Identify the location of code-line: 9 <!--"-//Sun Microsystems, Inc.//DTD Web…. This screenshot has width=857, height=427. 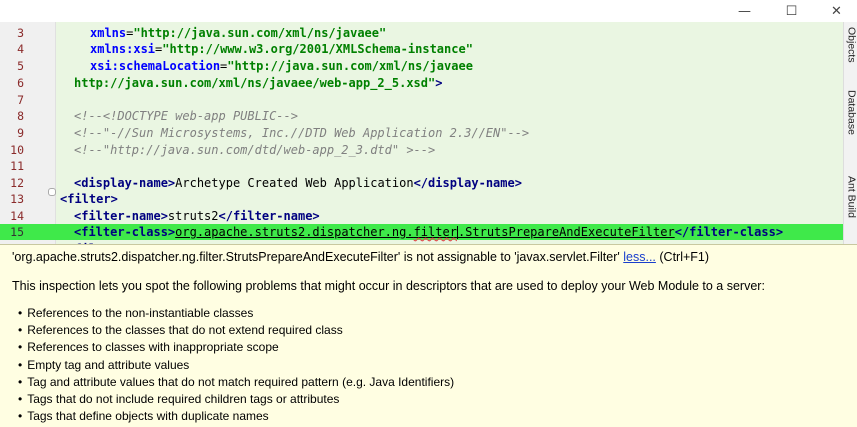
(421, 133).